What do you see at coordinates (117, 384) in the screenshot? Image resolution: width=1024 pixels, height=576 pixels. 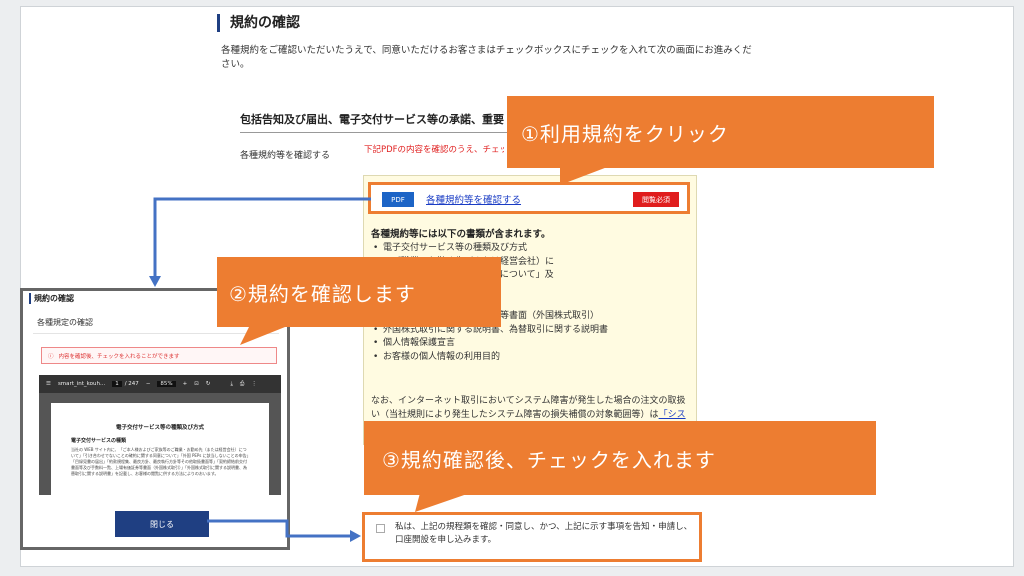 I see `page-number-input: 1` at bounding box center [117, 384].